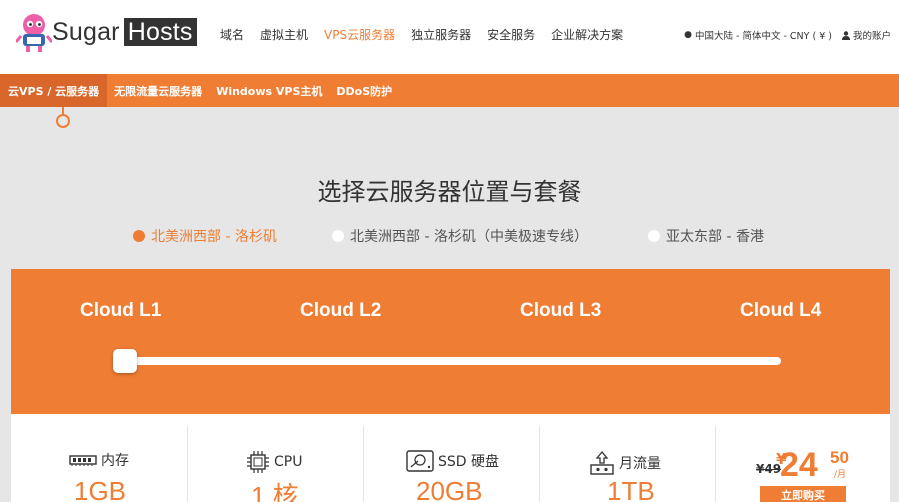 This screenshot has height=502, width=899. Describe the element at coordinates (160, 32) in the screenshot. I see `brand-hosts: Hosts` at that location.